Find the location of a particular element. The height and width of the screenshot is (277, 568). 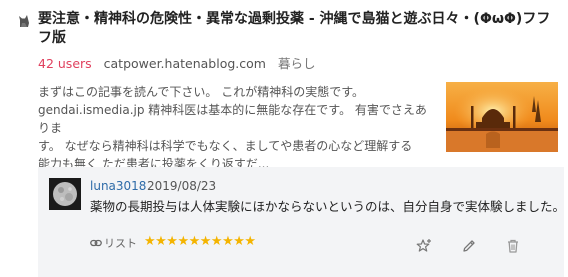

list-label: リスト is located at coordinates (120, 243).